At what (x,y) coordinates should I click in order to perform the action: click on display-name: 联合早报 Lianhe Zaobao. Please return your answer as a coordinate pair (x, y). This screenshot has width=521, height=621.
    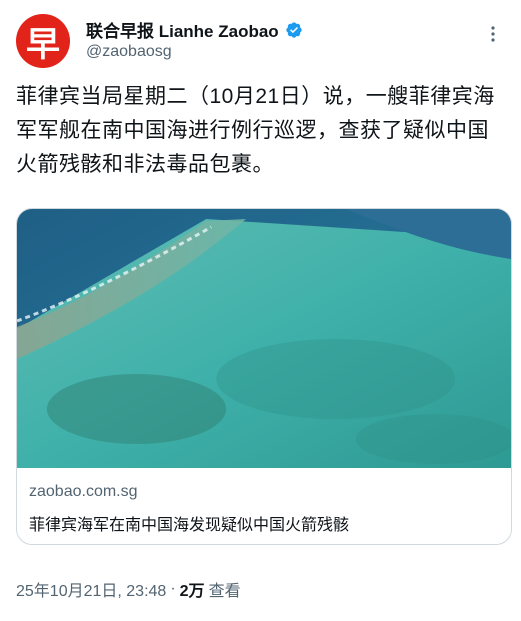
    Looking at the image, I should click on (182, 29).